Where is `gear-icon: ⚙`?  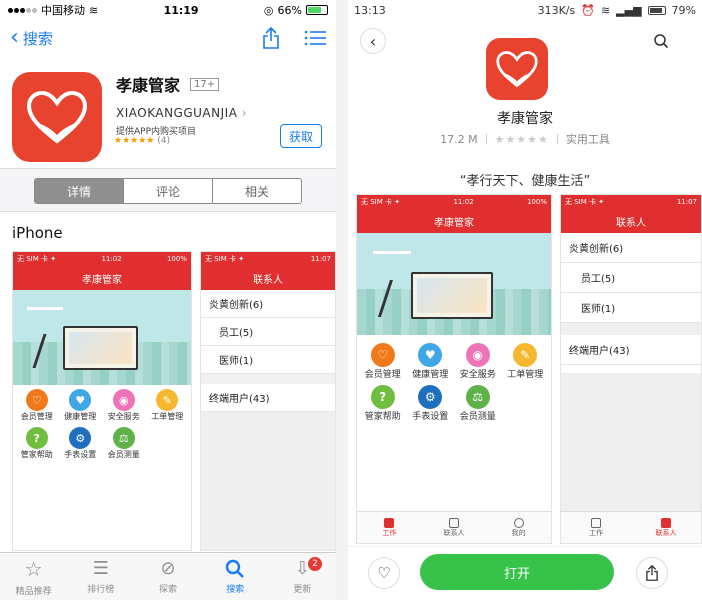
gear-icon: ⚙ is located at coordinates (80, 438).